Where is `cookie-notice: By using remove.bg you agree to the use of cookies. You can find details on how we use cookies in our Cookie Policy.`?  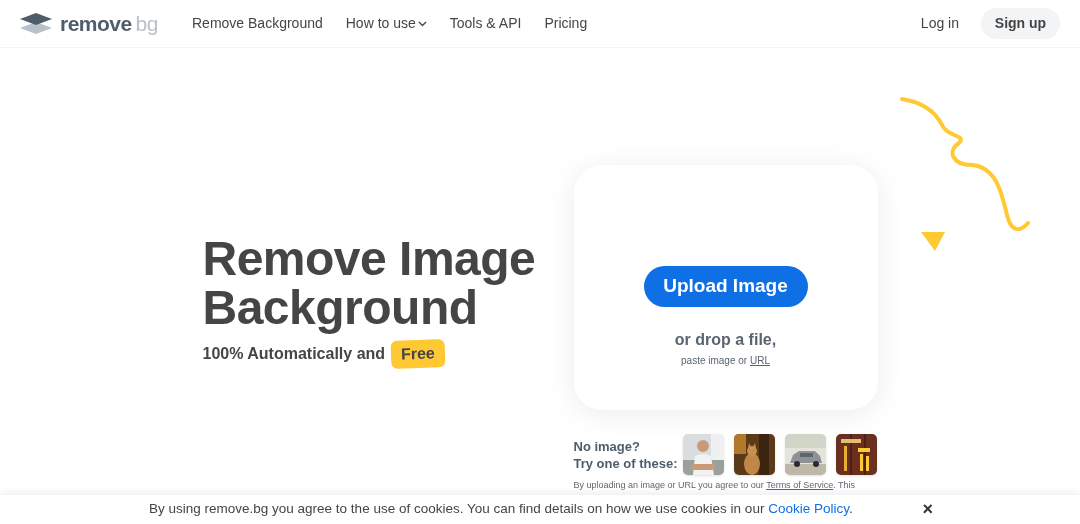
cookie-notice: By using remove.bg you agree to the use of cookies. You can find details on how we use cookies in our Cookie Policy. is located at coordinates (501, 509).